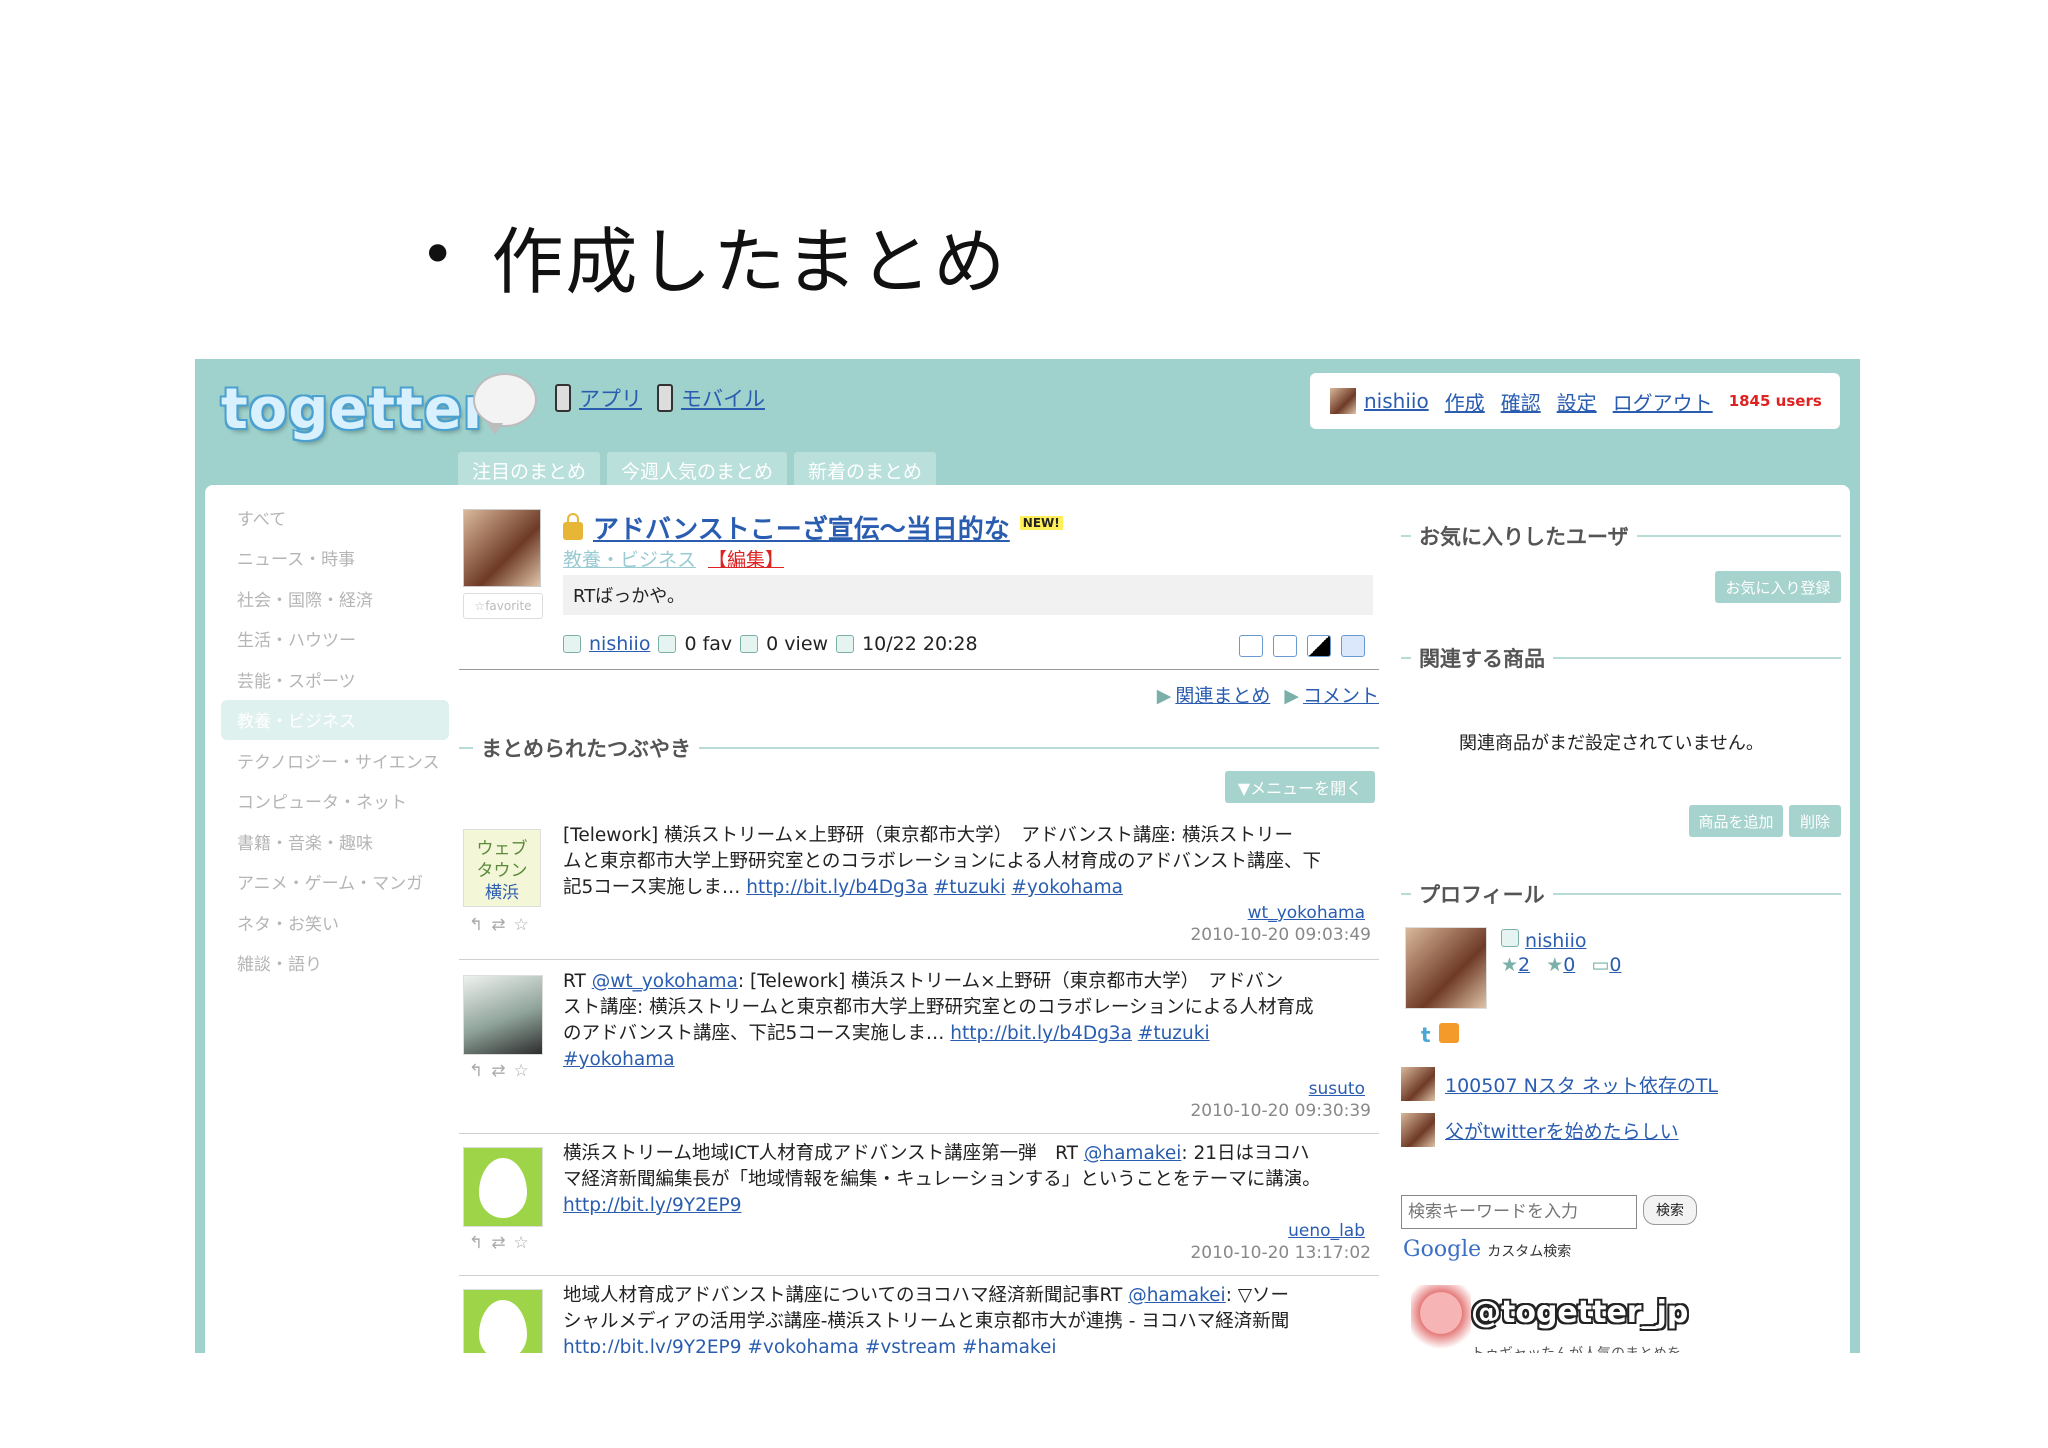 Image resolution: width=2048 pixels, height=1448 pixels. I want to click on create-link: 作成, so click(1465, 401).